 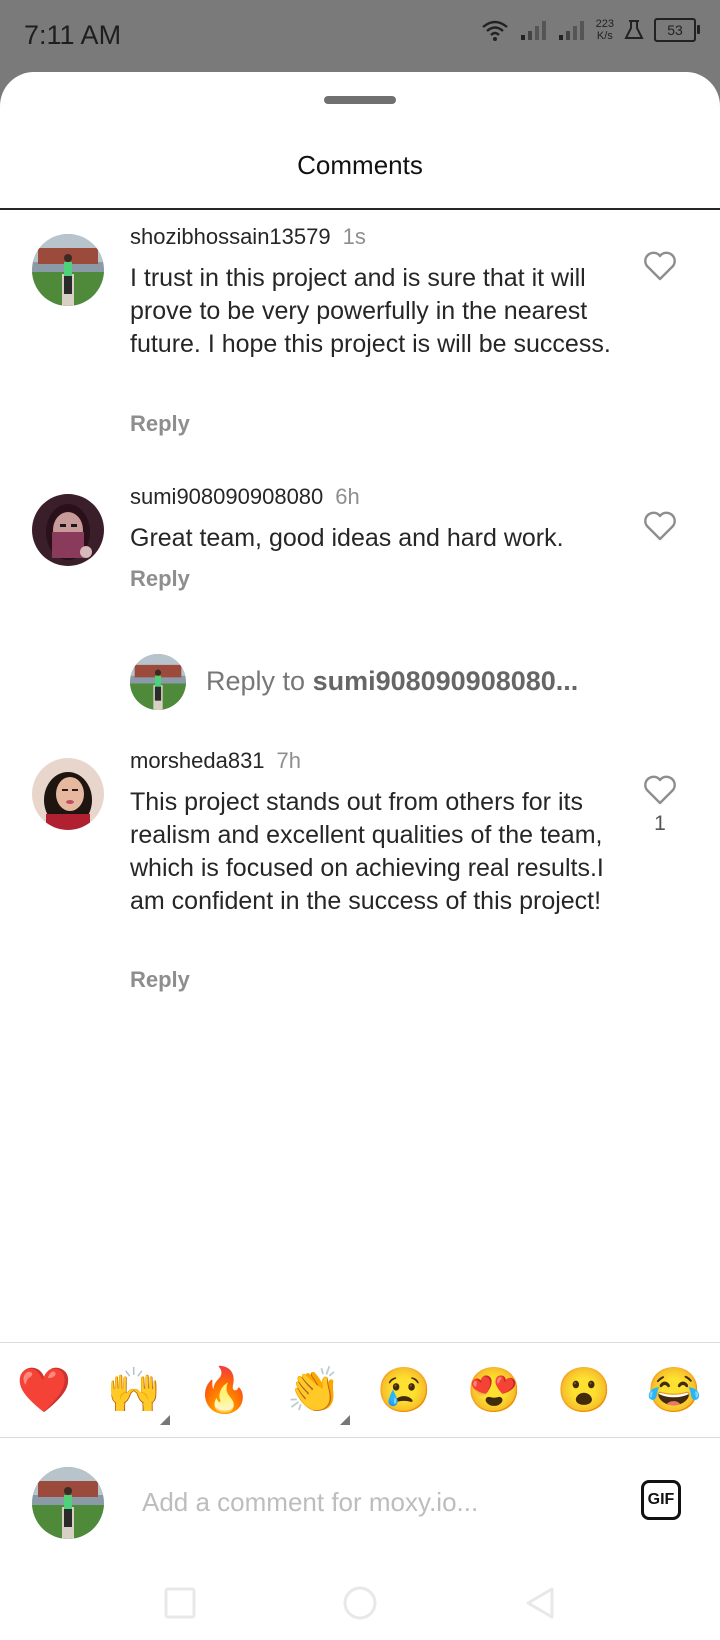 I want to click on network-speed-value: 223, so click(x=604, y=24).